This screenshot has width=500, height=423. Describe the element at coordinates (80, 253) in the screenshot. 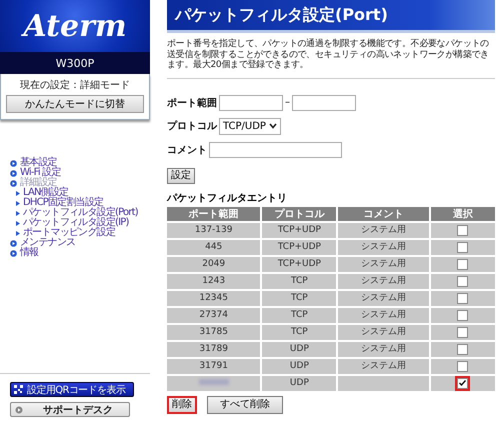

I see `nav-item: 情報` at that location.